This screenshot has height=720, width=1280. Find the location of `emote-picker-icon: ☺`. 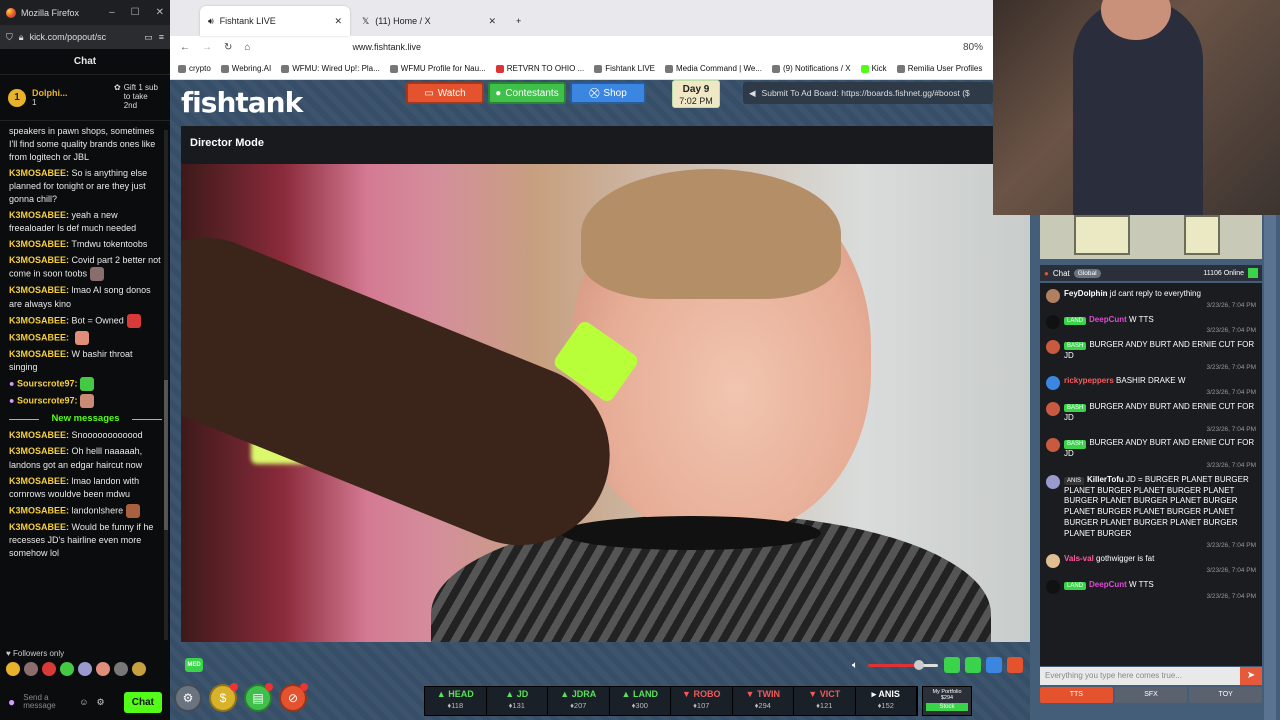

emote-picker-icon: ☺ is located at coordinates (83, 702).